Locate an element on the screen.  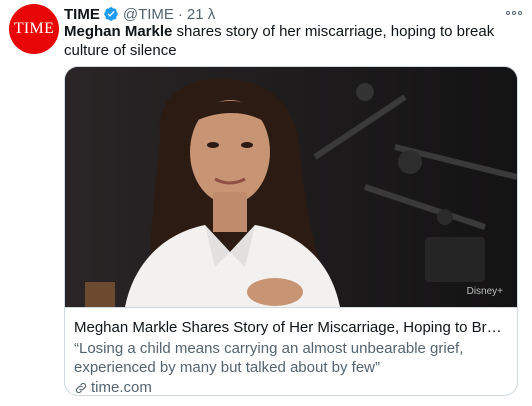
link-icon is located at coordinates (81, 387).